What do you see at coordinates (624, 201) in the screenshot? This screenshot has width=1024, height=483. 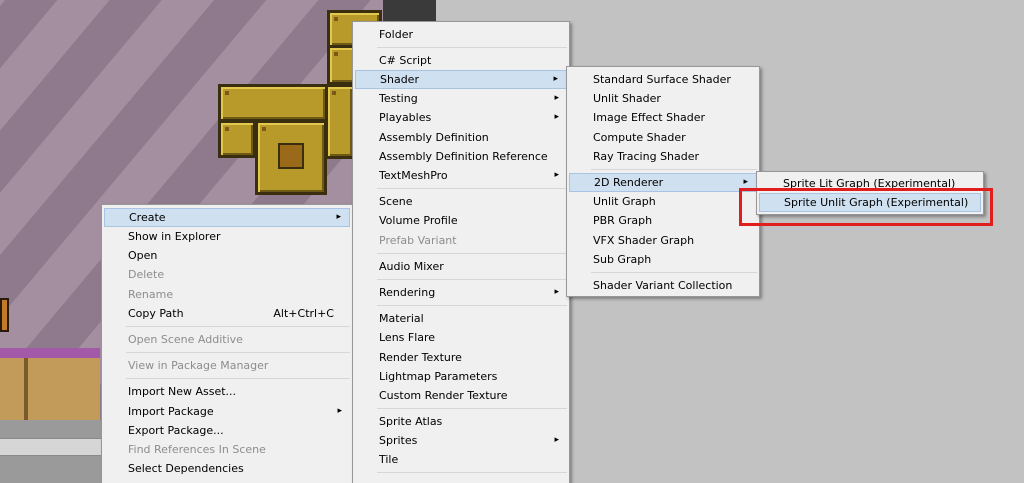 I see `menu-item-label: Unlit Graph` at bounding box center [624, 201].